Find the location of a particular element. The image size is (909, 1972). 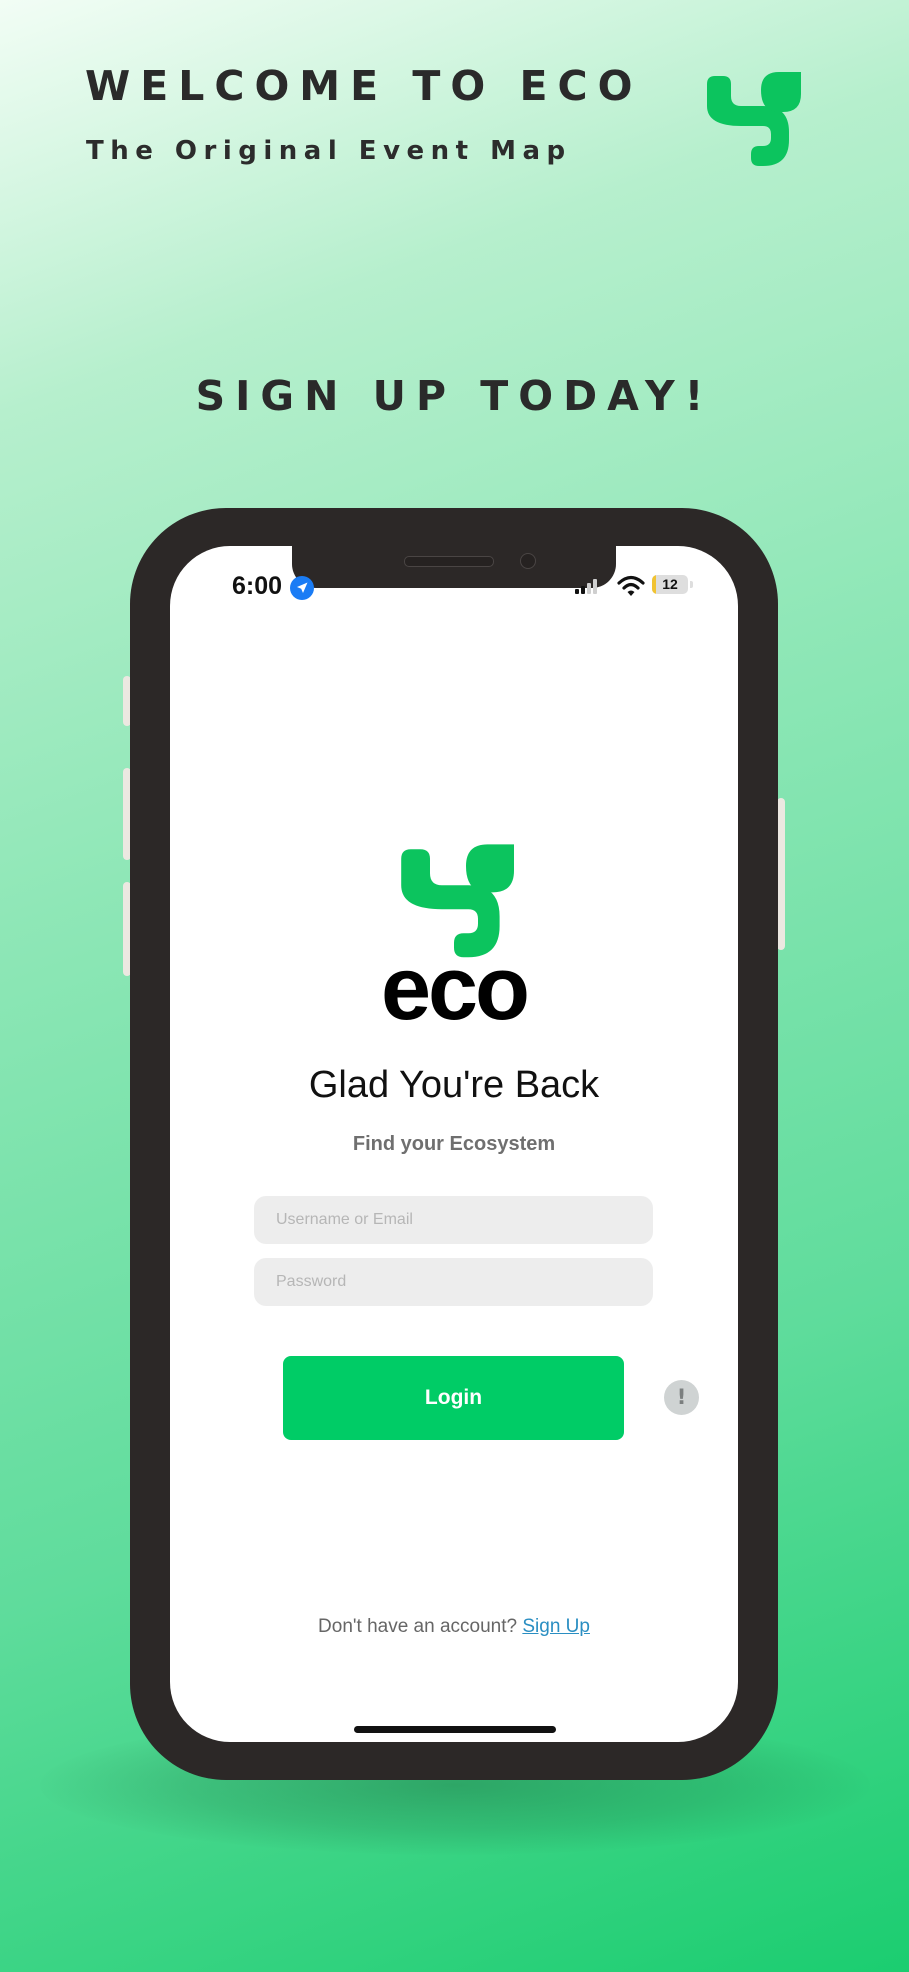

promo-title: WELCOME TO ECO is located at coordinates (364, 86).